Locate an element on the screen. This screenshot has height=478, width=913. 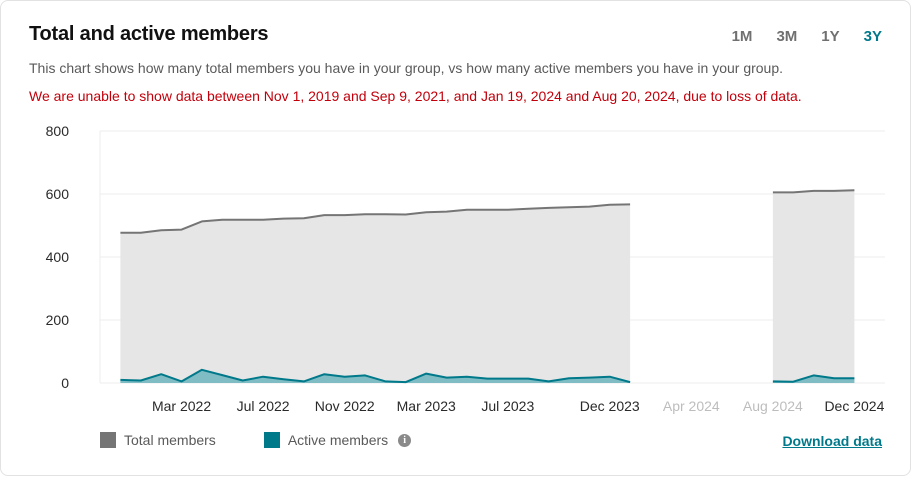
legend-total-members: Total members is located at coordinates (158, 440).